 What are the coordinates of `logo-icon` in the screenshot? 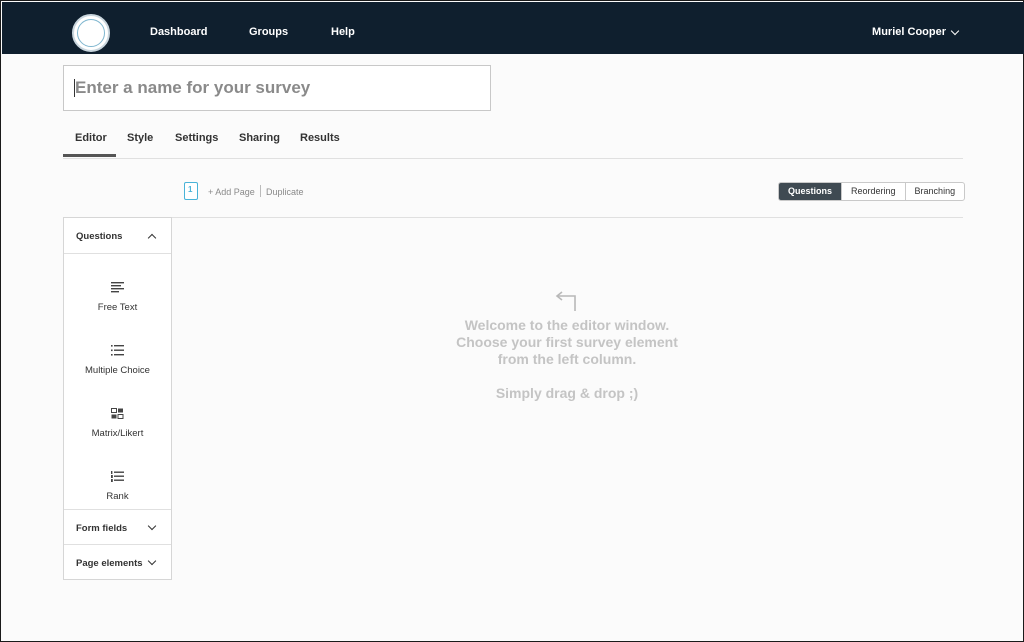 It's located at (91, 33).